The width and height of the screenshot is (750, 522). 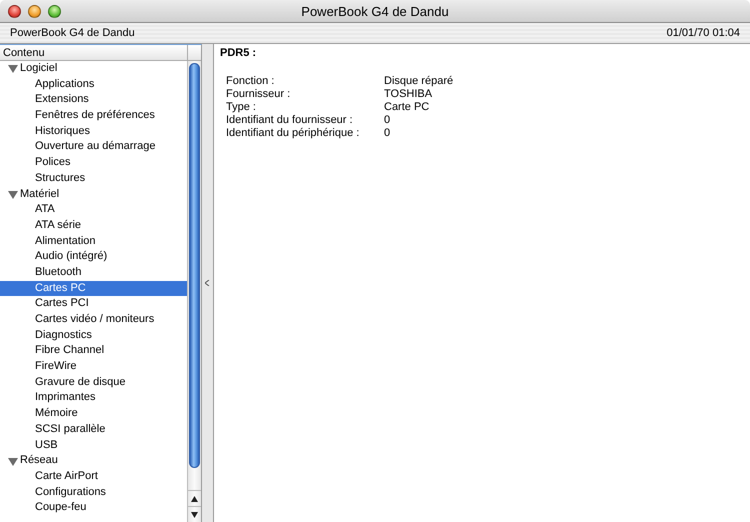 I want to click on computer-name: PowerBook G4 de Dandu, so click(x=72, y=33).